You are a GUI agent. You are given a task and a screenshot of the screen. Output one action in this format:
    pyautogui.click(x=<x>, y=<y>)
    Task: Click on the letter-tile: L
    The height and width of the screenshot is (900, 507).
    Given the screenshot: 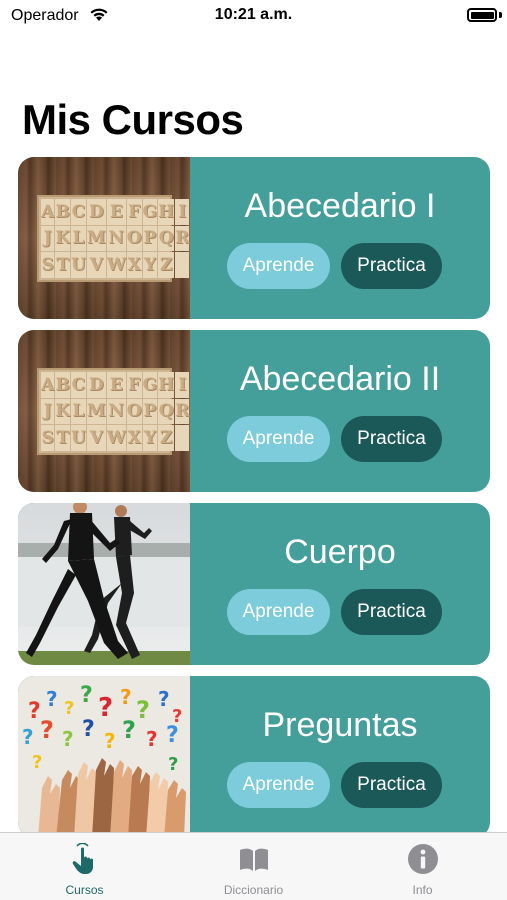 What is the action you would take?
    pyautogui.click(x=78, y=238)
    